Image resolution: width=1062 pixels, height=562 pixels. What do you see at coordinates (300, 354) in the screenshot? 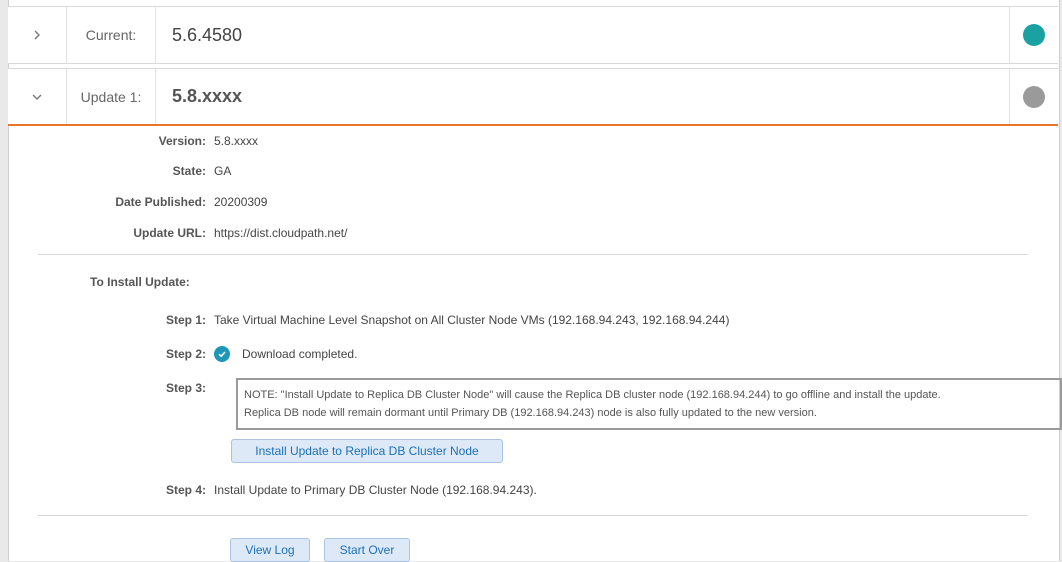
I see `step-2-text: Download completed.` at bounding box center [300, 354].